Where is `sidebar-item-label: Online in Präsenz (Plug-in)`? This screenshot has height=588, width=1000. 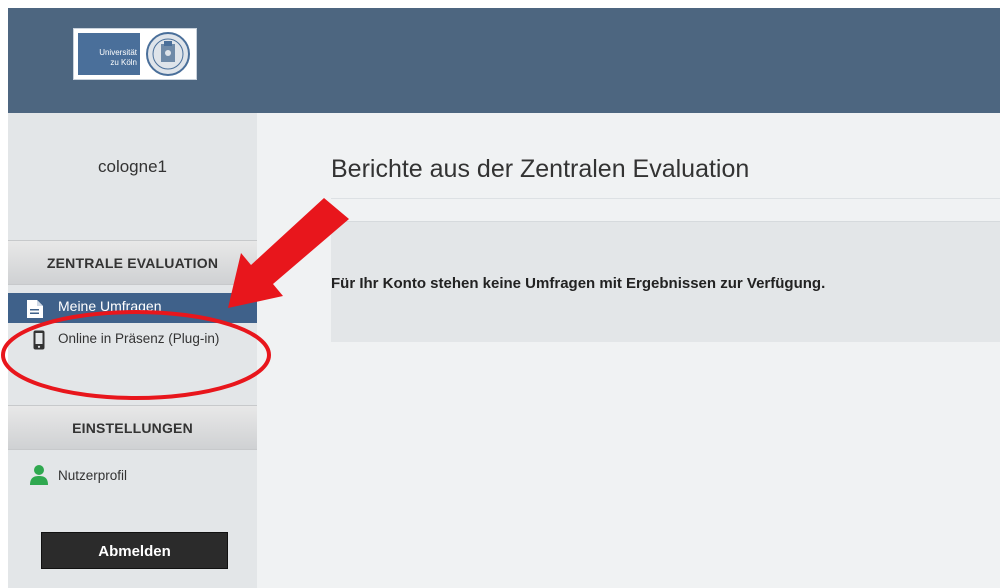
sidebar-item-label: Online in Präsenz (Plug-in) is located at coordinates (139, 338).